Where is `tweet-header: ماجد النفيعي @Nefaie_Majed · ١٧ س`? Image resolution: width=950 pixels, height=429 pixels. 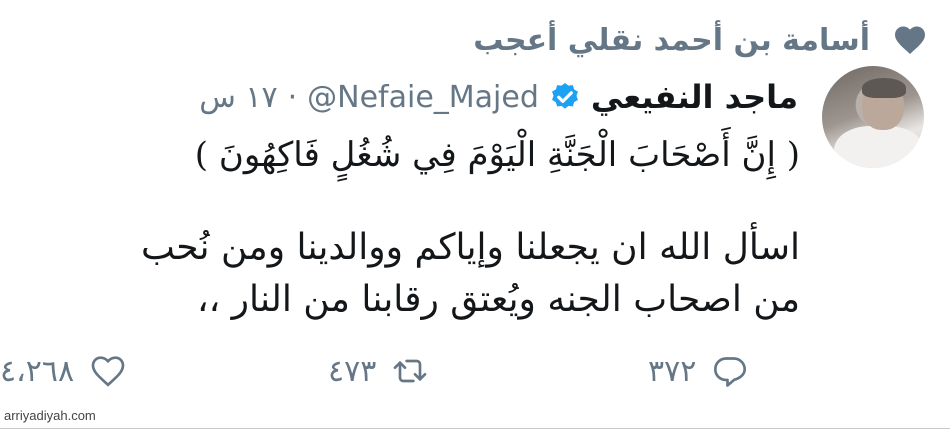 tweet-header: ماجد النفيعي @Nefaie_Majed · ١٧ س is located at coordinates (498, 97).